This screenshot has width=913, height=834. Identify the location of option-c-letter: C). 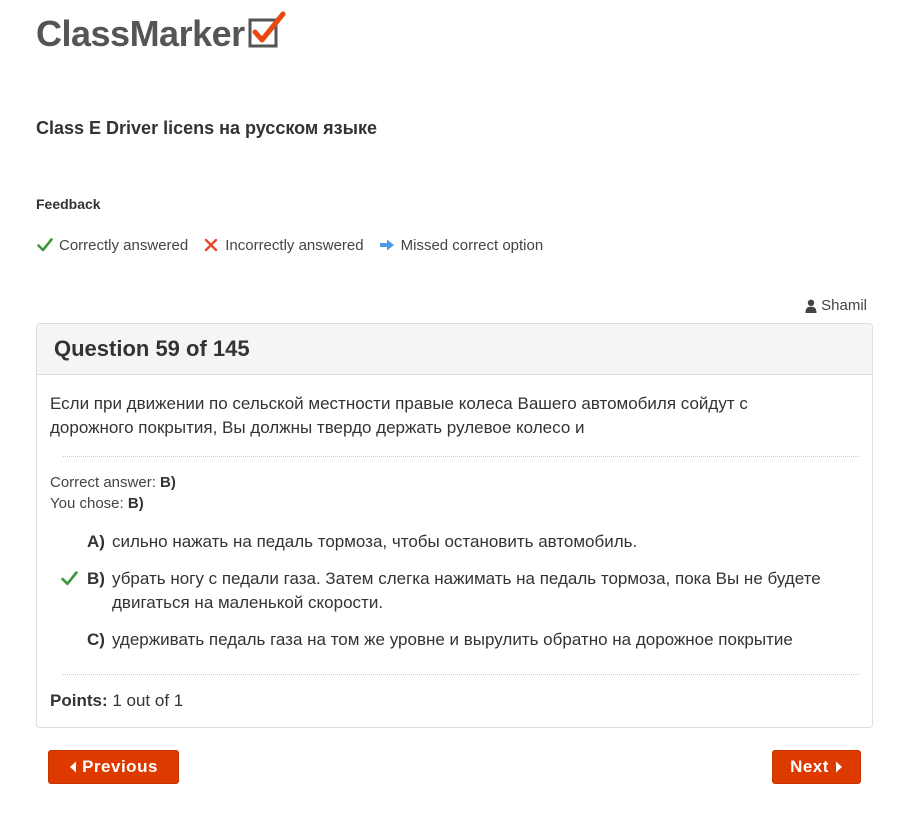
(96, 639).